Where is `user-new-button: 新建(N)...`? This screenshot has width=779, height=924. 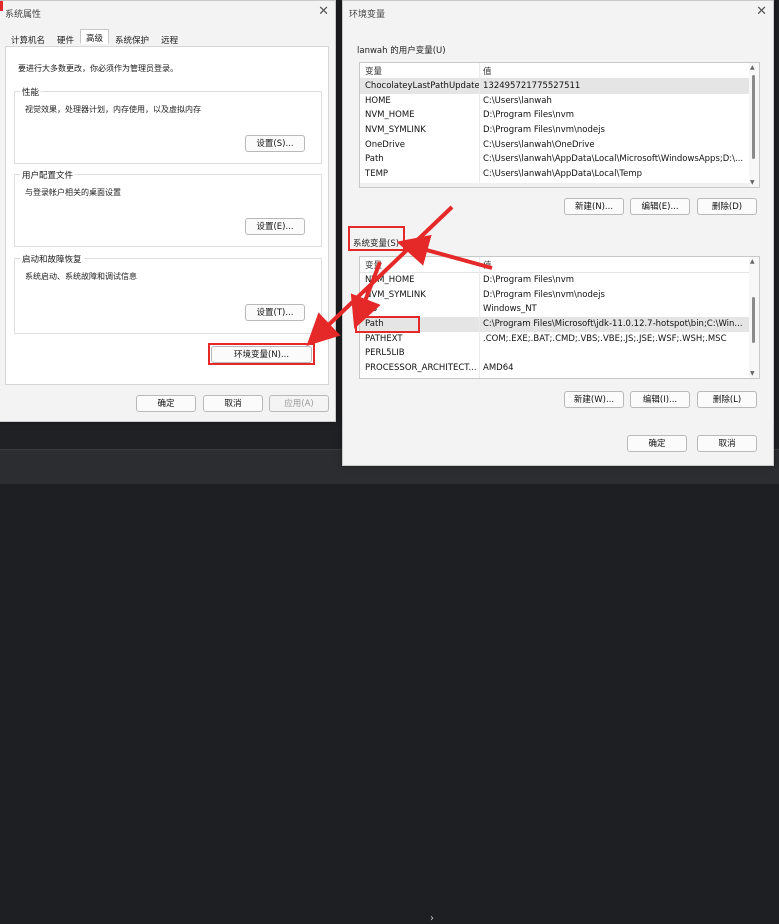
user-new-button: 新建(N)... is located at coordinates (594, 206).